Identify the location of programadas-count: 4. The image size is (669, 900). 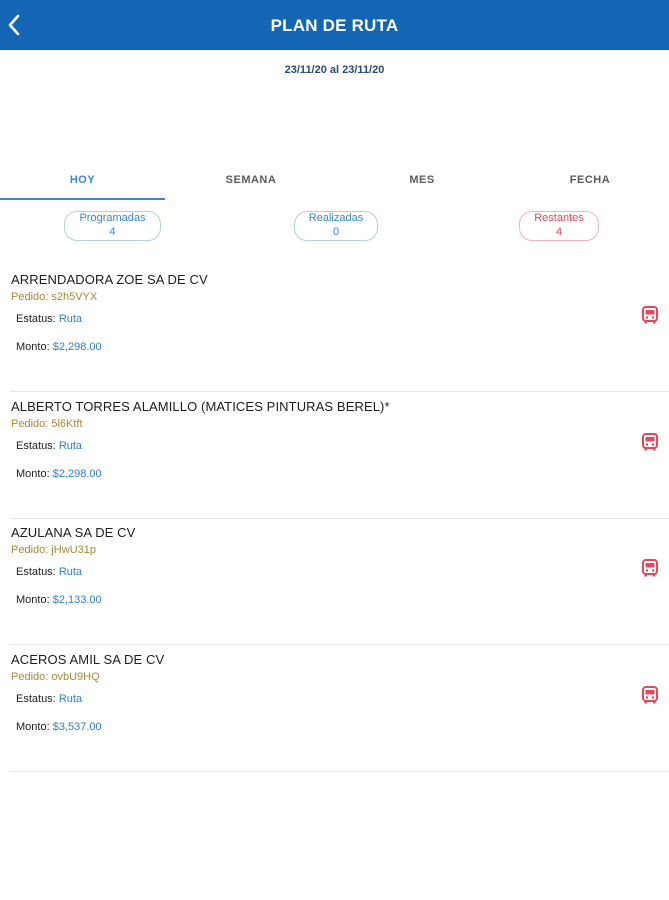
(112, 232).